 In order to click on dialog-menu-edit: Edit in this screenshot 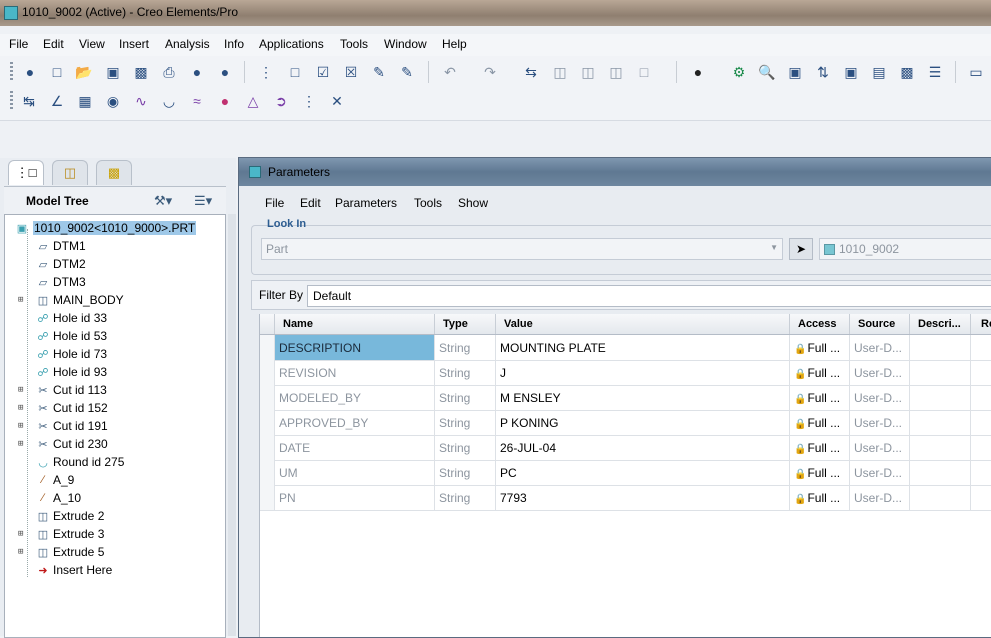, I will do `click(310, 203)`.